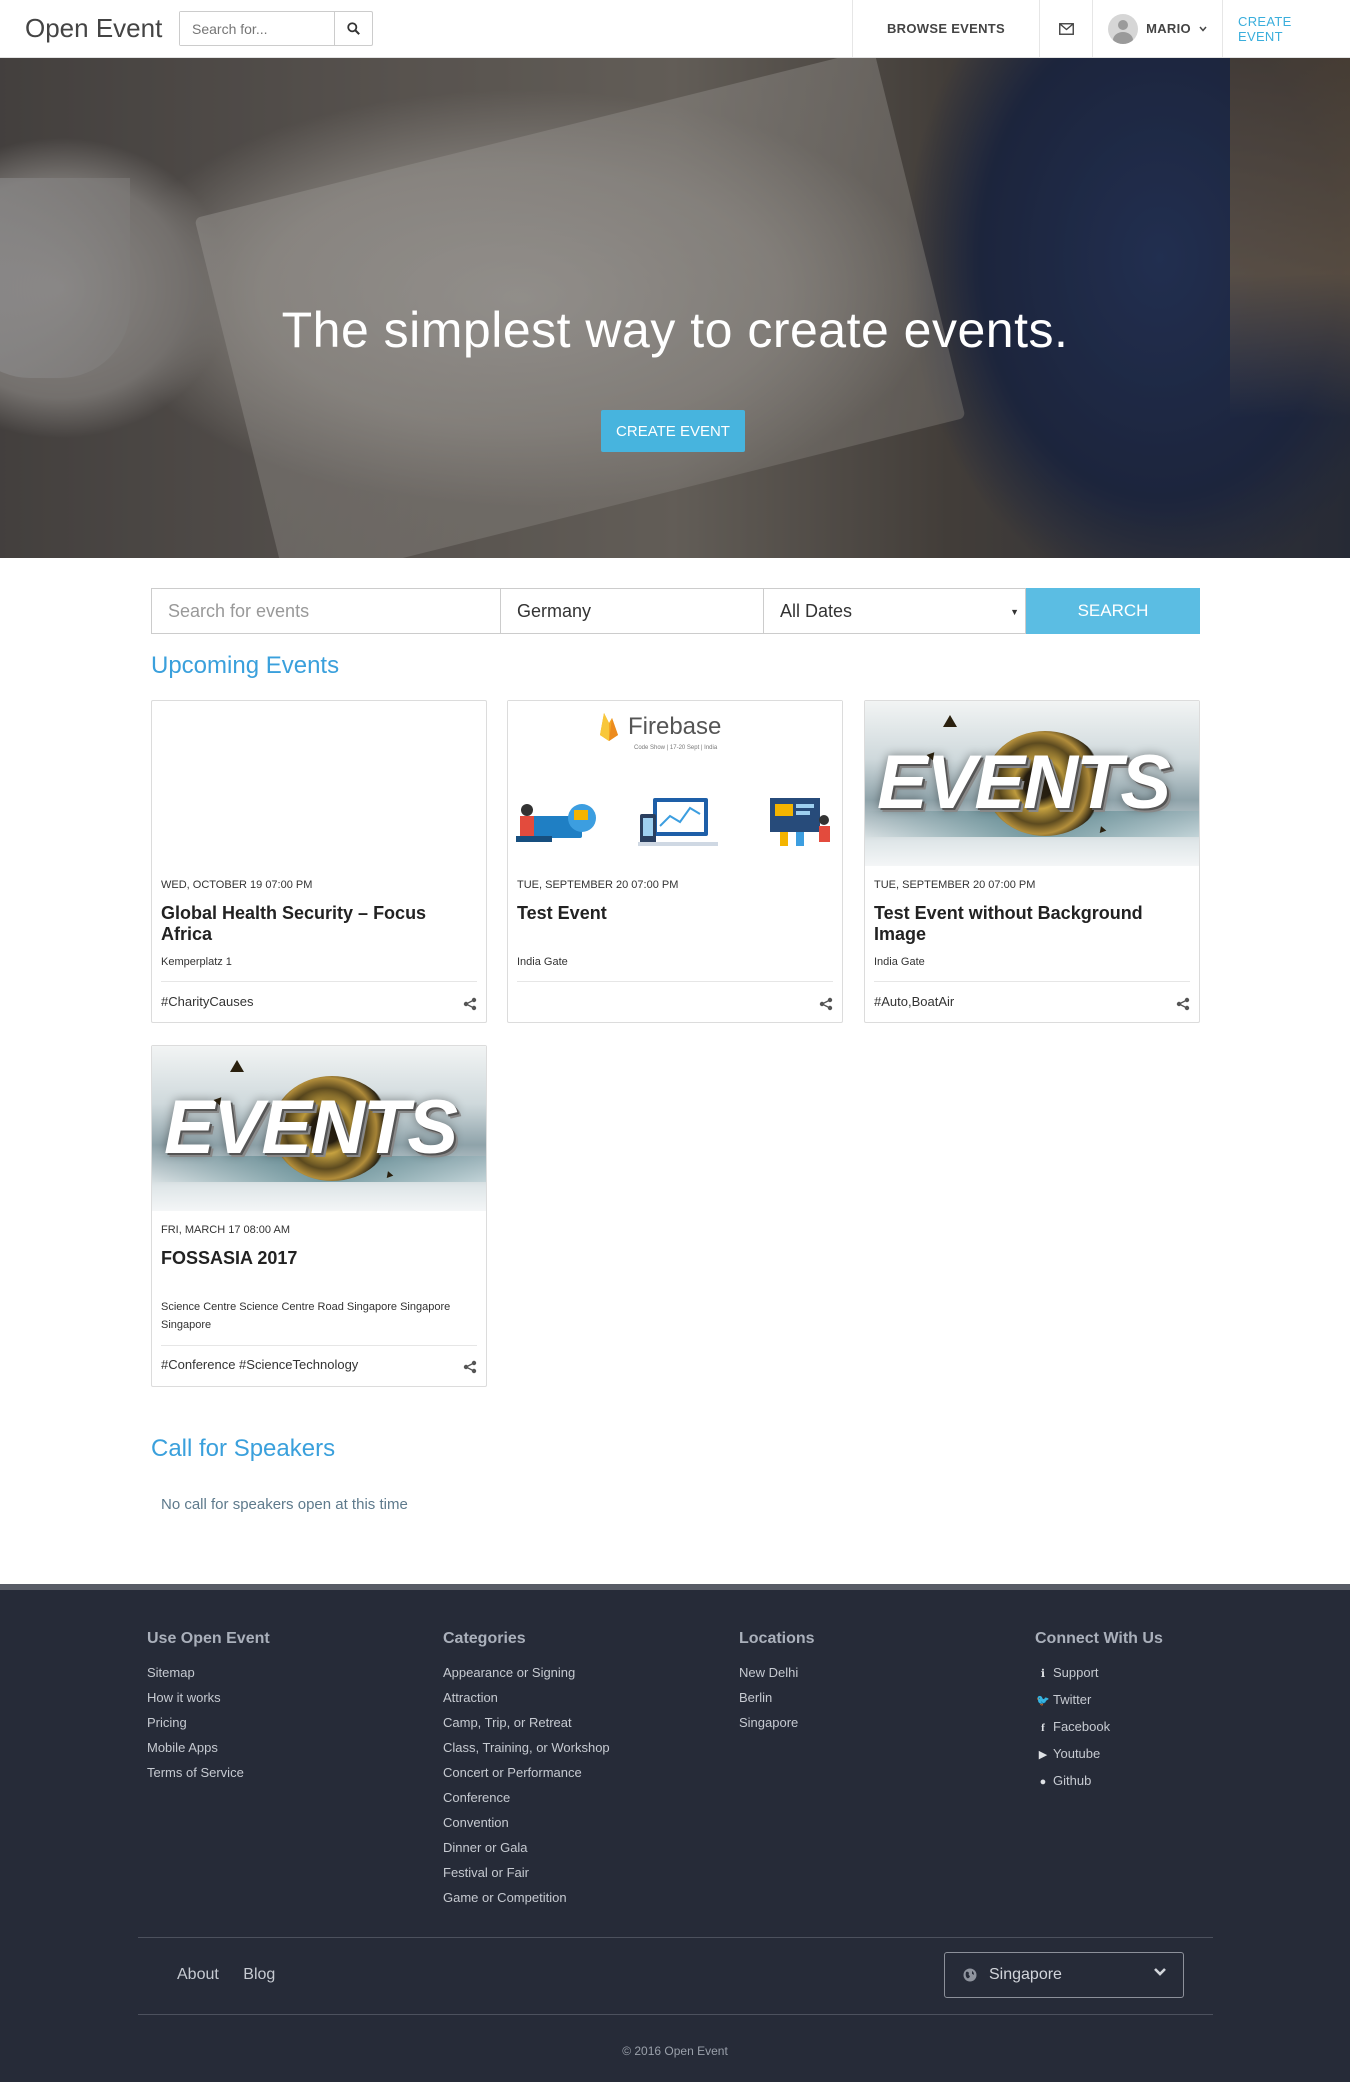  What do you see at coordinates (1286, 28) in the screenshot?
I see `create-event-link: CREATE EVENT` at bounding box center [1286, 28].